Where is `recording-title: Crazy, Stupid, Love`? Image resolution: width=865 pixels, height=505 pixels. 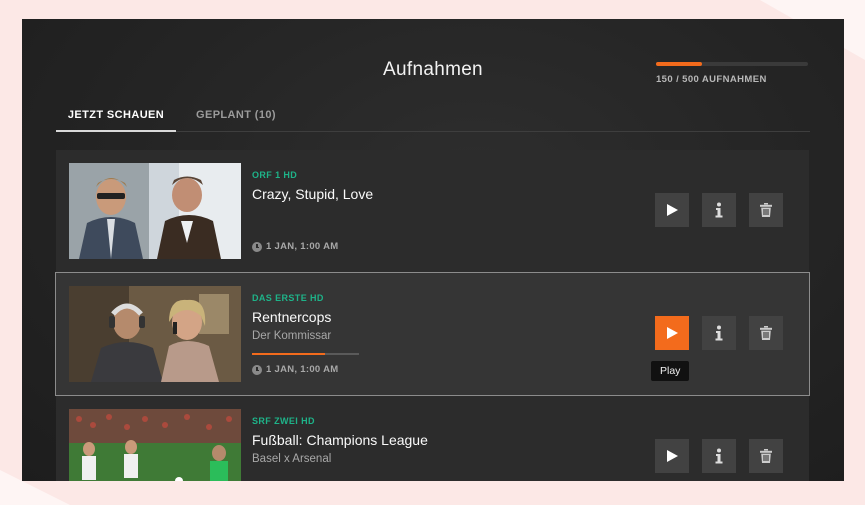 recording-title: Crazy, Stupid, Love is located at coordinates (313, 194).